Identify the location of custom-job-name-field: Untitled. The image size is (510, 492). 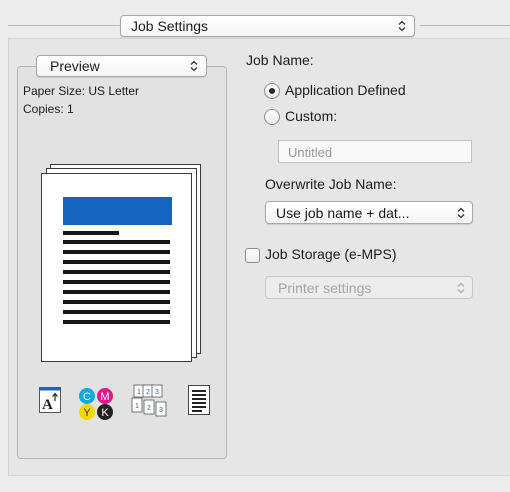
(375, 151).